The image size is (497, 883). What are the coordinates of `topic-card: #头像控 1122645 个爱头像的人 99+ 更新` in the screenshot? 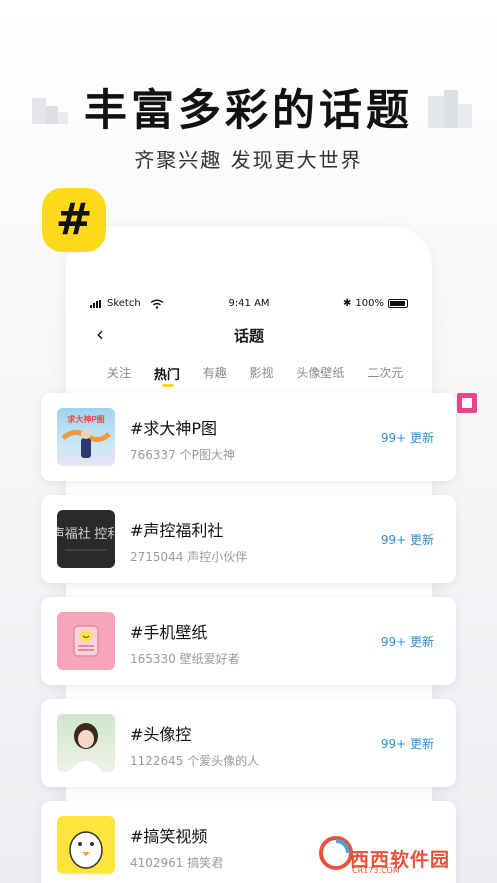 It's located at (248, 743).